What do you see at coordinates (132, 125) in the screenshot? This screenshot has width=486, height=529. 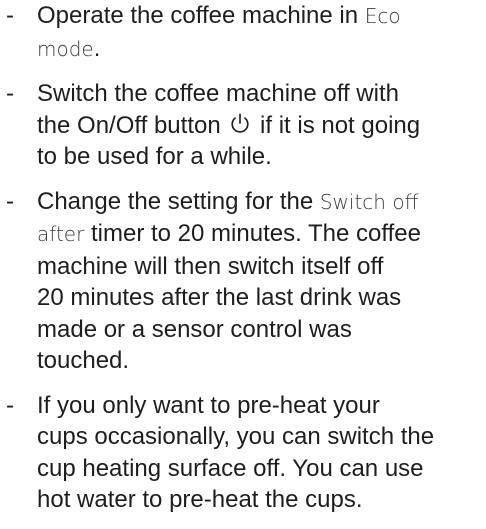 I see `text-run: the On/Off button` at bounding box center [132, 125].